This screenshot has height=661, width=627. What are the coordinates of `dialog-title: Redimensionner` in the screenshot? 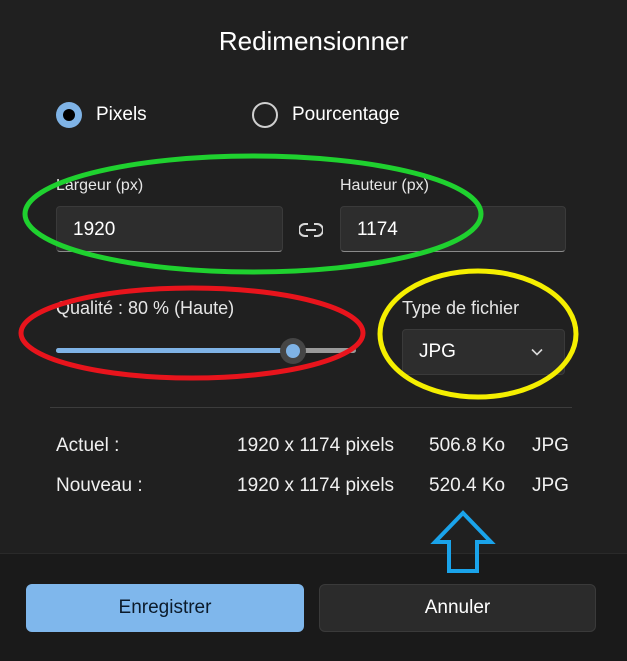 It's located at (313, 41).